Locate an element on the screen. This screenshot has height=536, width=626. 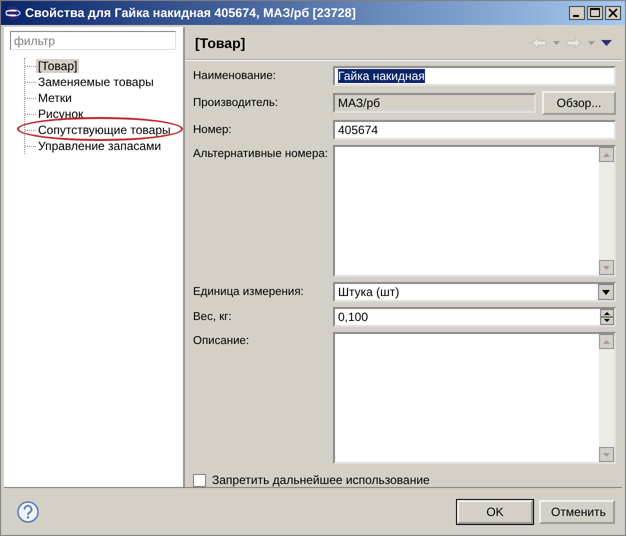
maximize-button is located at coordinates (595, 13).